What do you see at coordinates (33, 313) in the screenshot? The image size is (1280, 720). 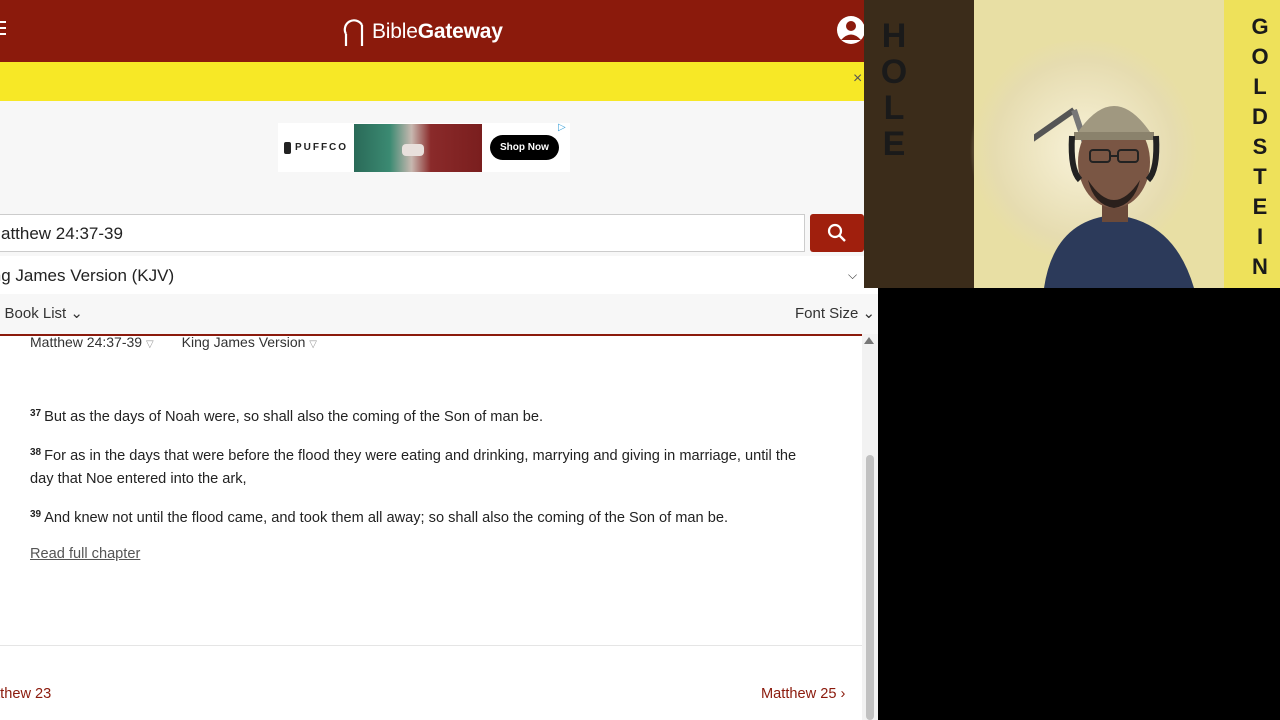 I see `book-list-label: e Book List` at bounding box center [33, 313].